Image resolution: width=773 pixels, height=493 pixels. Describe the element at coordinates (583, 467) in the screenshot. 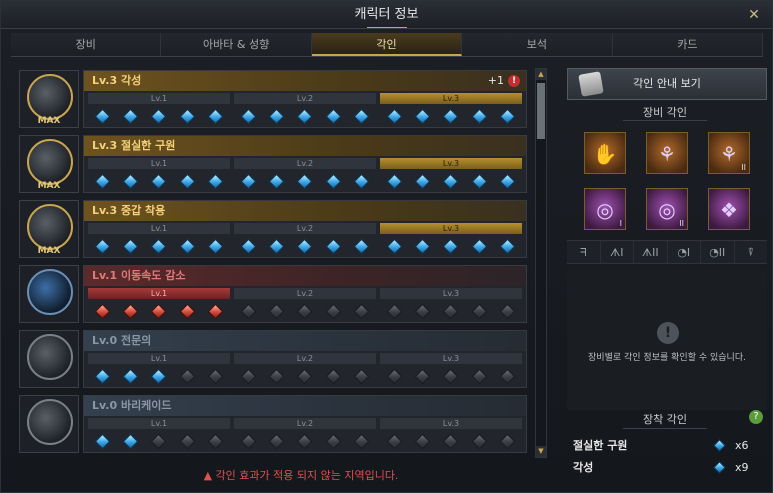

I see `active-engraving-name: 각성` at that location.